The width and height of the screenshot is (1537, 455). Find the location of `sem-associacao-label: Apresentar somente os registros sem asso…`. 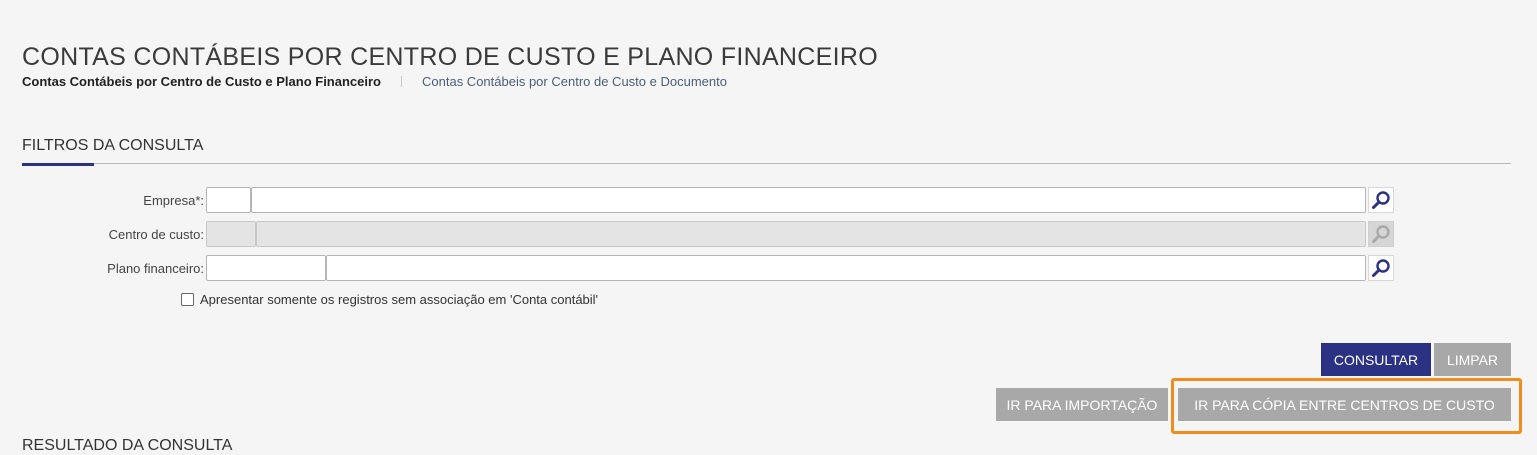

sem-associacao-label: Apresentar somente os registros sem asso… is located at coordinates (399, 299).